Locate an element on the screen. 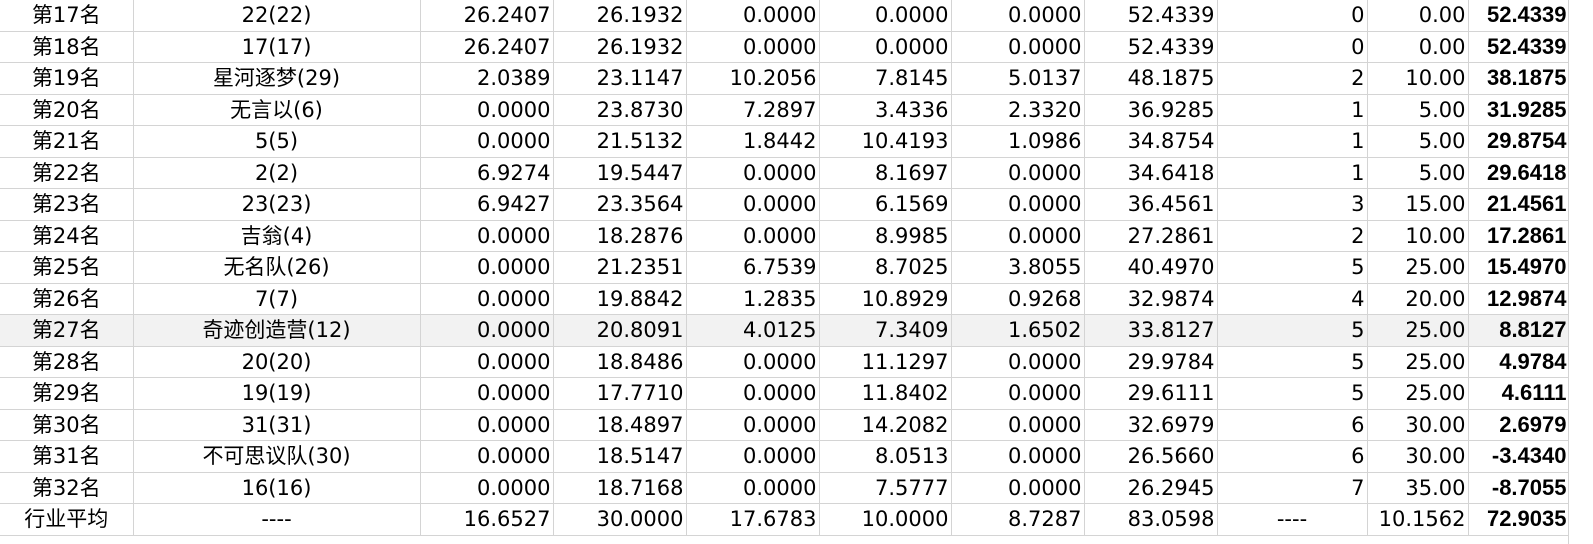  value-cell: 17.7710 is located at coordinates (620, 393).